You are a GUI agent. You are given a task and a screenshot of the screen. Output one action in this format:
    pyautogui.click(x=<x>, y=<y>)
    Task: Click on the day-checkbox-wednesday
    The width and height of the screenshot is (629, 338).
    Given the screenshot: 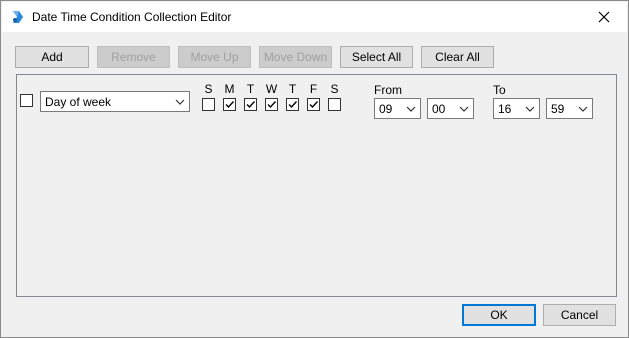 What is the action you would take?
    pyautogui.click(x=271, y=104)
    